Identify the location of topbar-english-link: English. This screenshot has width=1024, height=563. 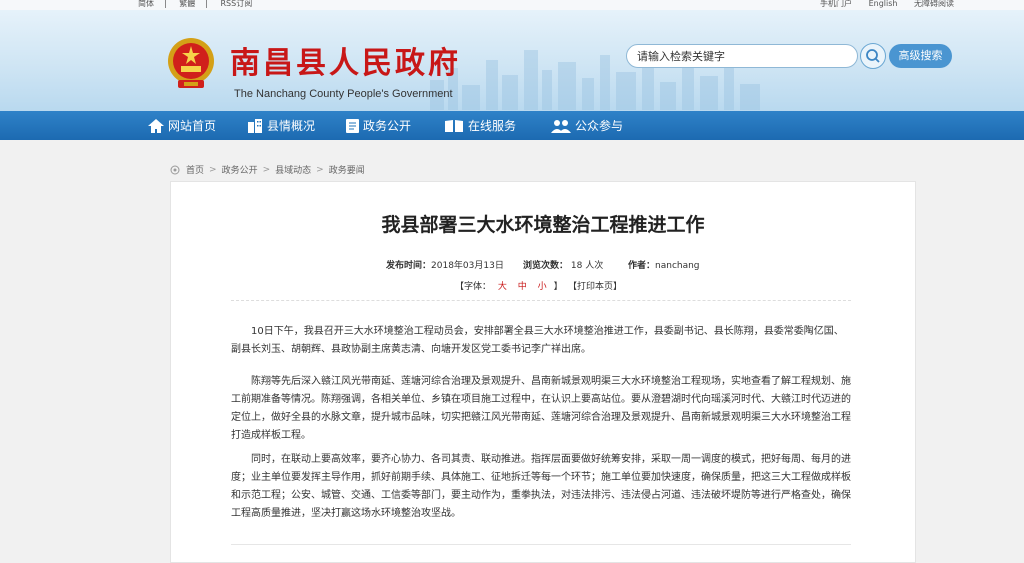
(883, 4).